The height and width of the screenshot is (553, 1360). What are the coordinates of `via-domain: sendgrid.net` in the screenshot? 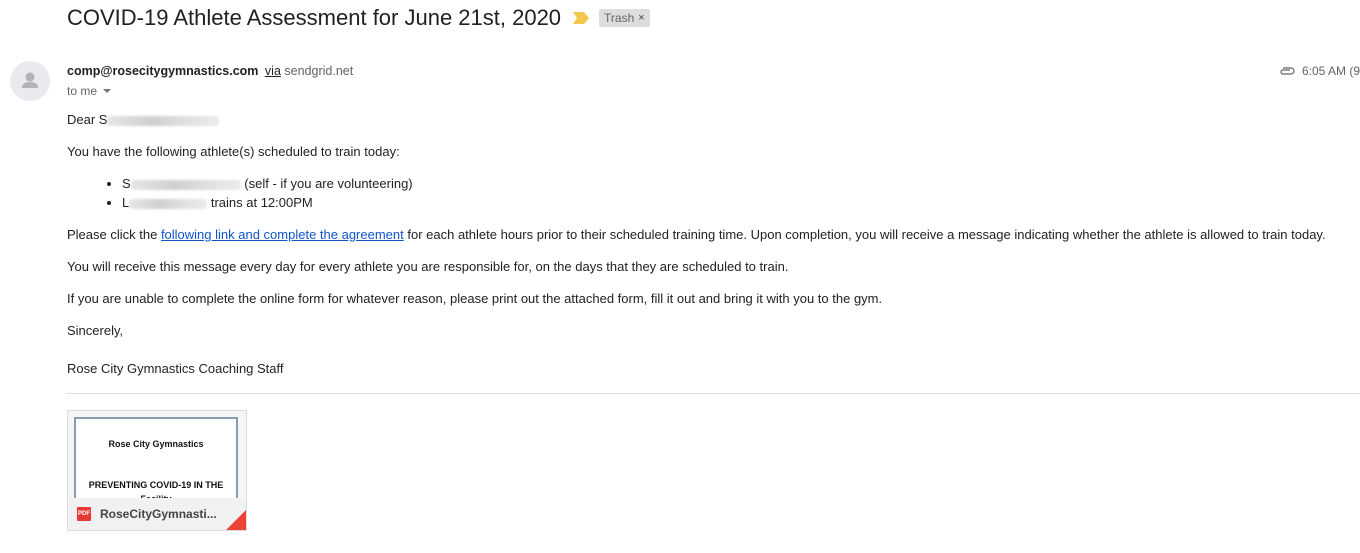 It's located at (319, 71).